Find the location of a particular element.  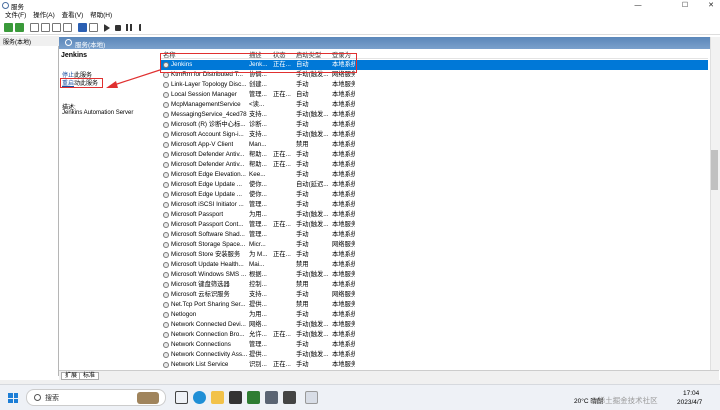

search-icon is located at coordinates (37, 397).